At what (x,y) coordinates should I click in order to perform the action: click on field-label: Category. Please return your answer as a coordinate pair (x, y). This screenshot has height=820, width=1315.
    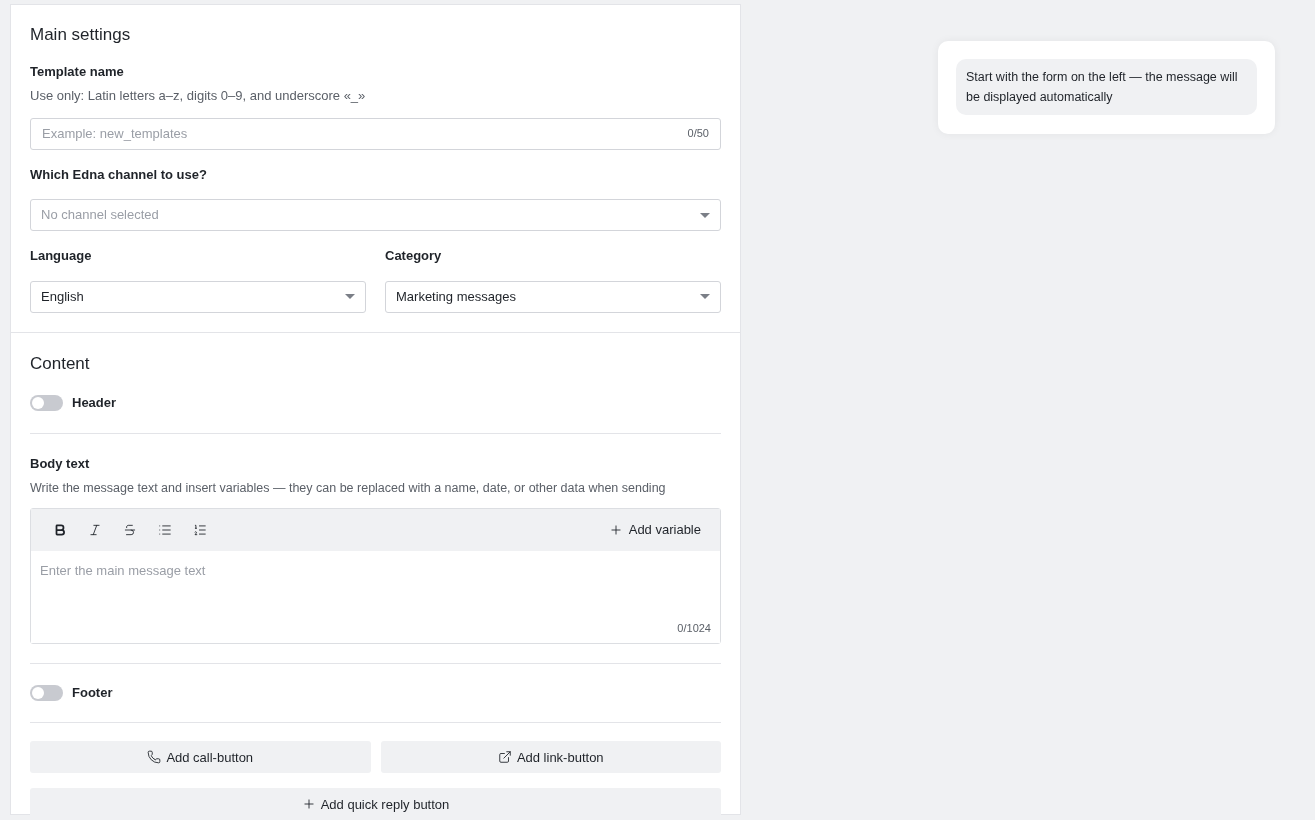
    Looking at the image, I should click on (414, 256).